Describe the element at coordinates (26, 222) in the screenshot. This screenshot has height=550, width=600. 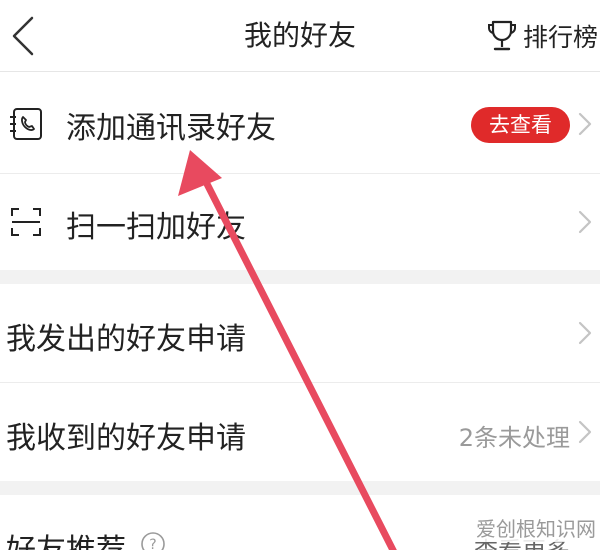
I see `scan-frame-icon` at that location.